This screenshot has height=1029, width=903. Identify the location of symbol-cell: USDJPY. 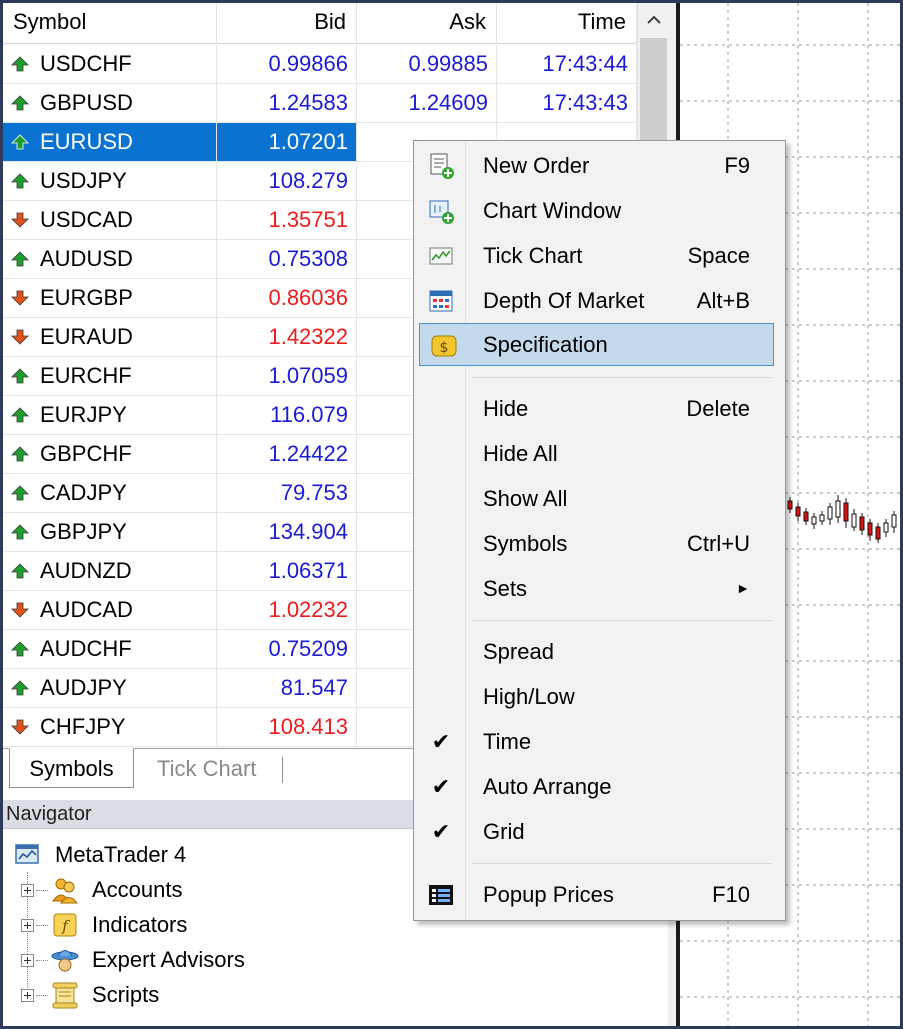
(110, 181).